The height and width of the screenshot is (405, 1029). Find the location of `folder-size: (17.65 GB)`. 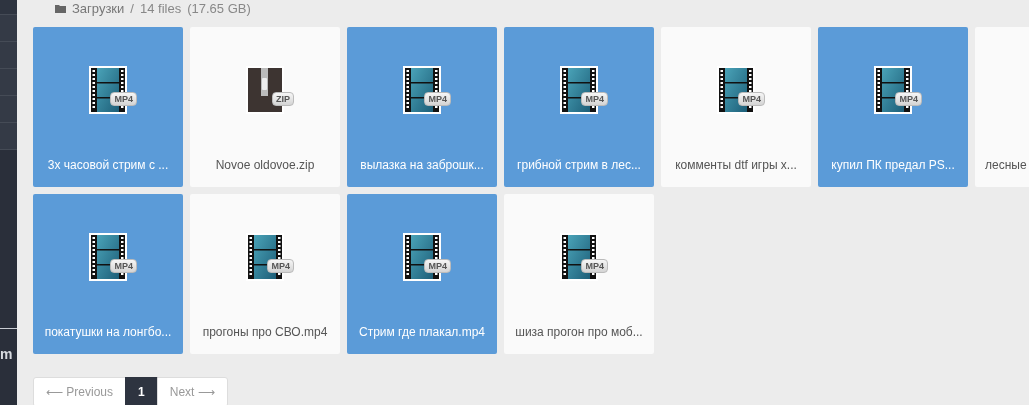

folder-size: (17.65 GB) is located at coordinates (219, 8).